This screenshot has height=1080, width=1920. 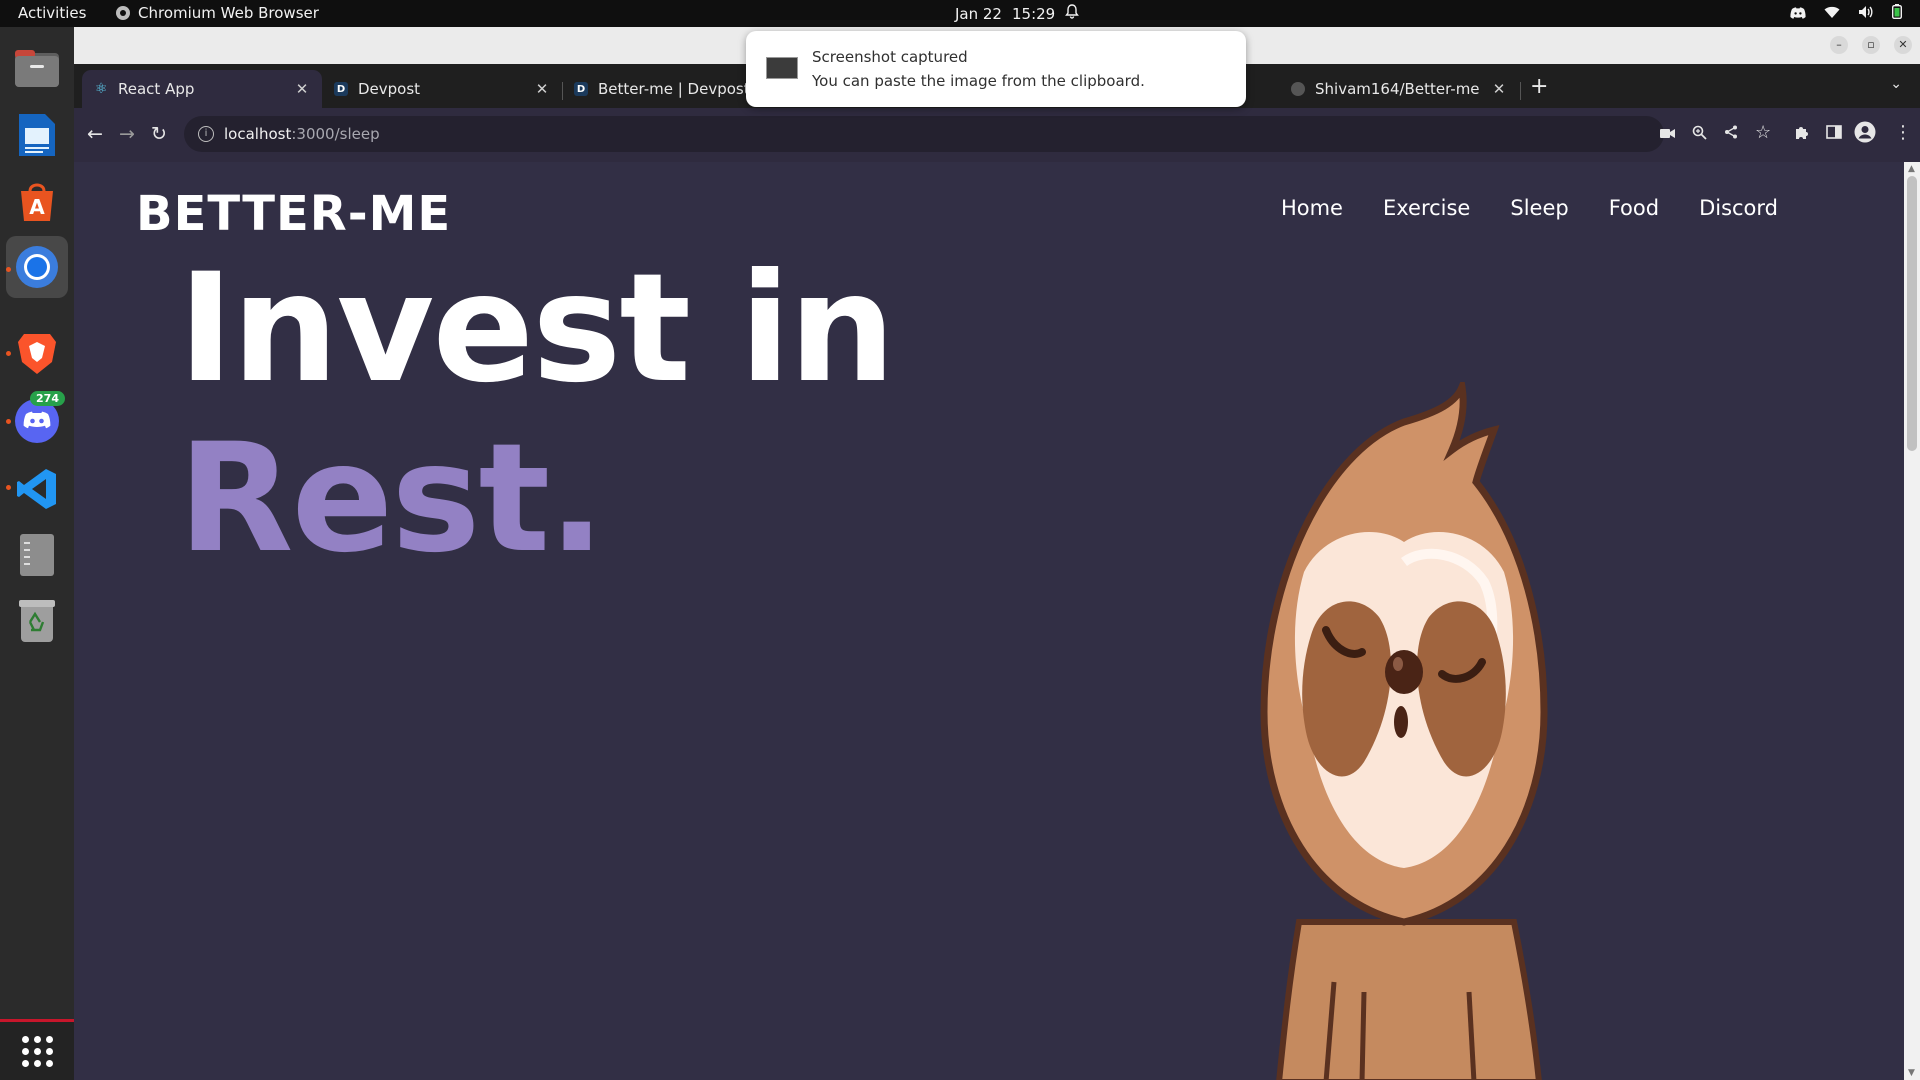 What do you see at coordinates (1839, 45) in the screenshot?
I see `minimize-button: –` at bounding box center [1839, 45].